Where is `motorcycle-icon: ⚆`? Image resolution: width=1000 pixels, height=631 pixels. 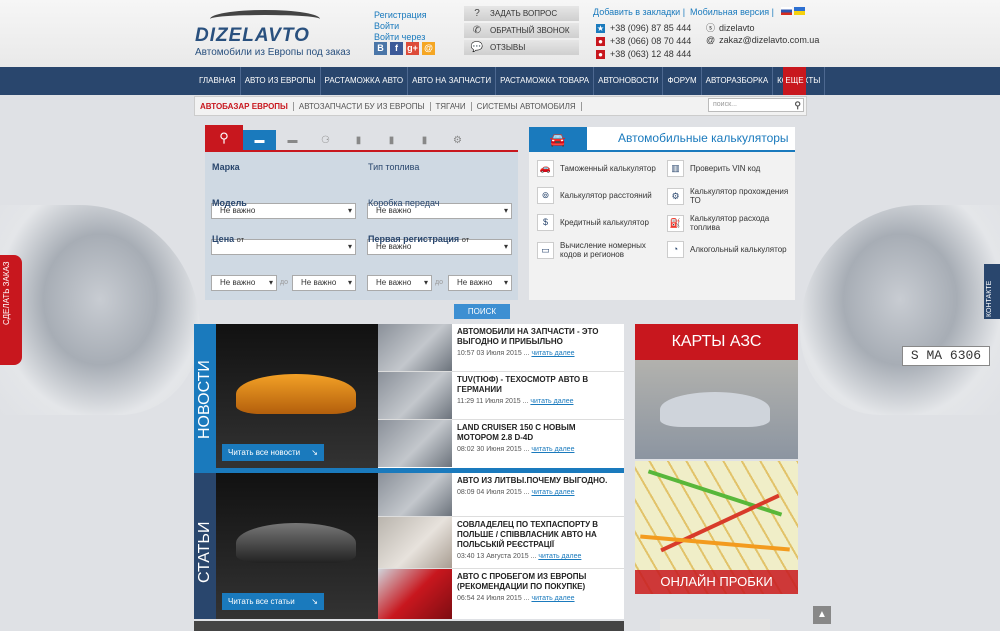
motorcycle-icon: ⚆ is located at coordinates (325, 140).